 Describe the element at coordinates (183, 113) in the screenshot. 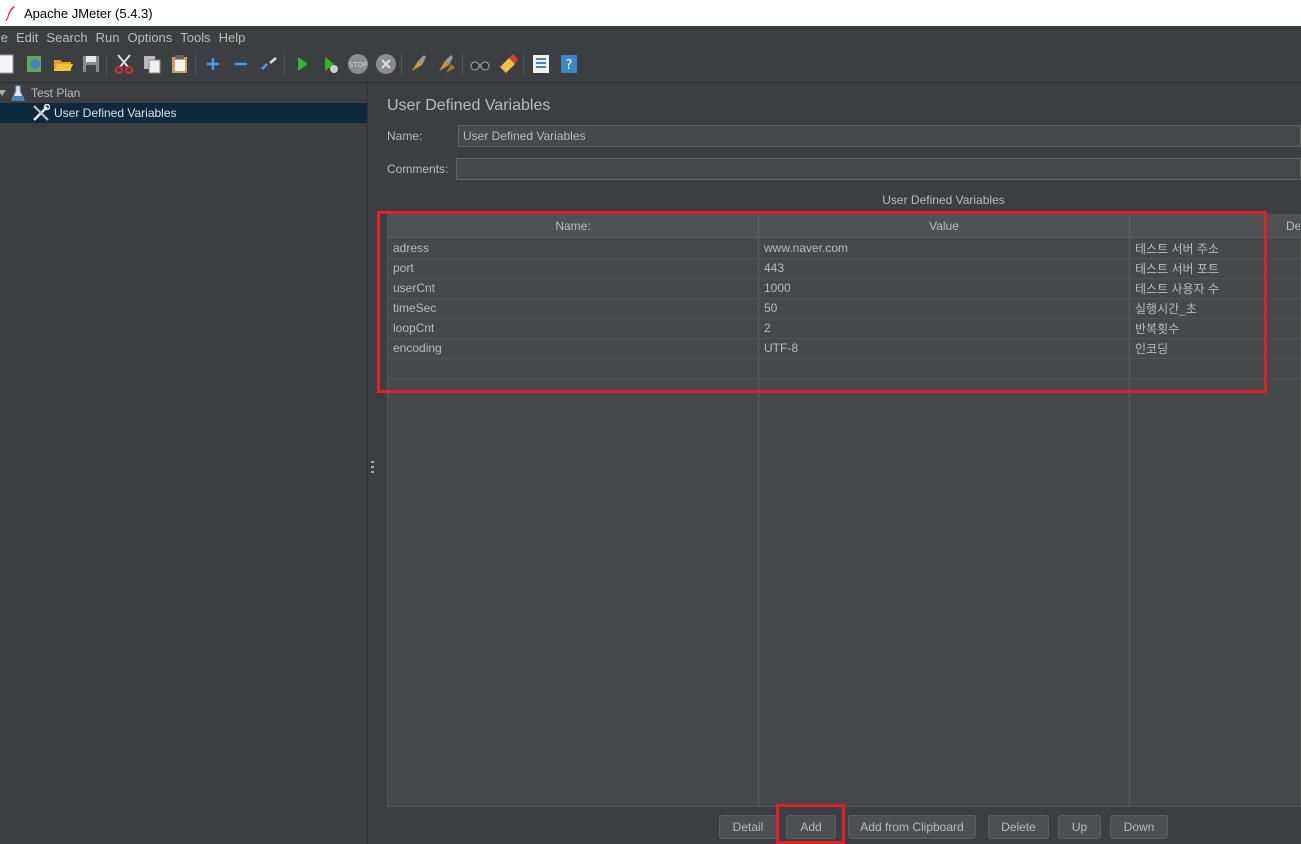

I see `tree-item-user-defined-variables: User Defined Variables` at that location.